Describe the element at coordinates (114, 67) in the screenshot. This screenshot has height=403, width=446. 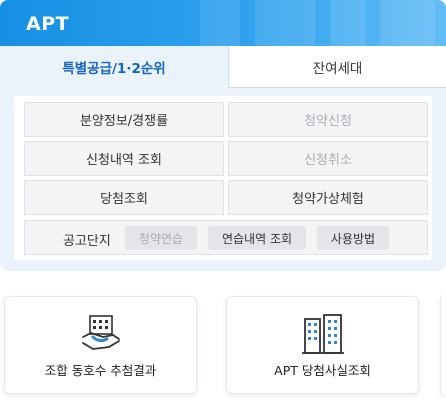
I see `tab-special-supply: 특별공급/1·2순위` at that location.